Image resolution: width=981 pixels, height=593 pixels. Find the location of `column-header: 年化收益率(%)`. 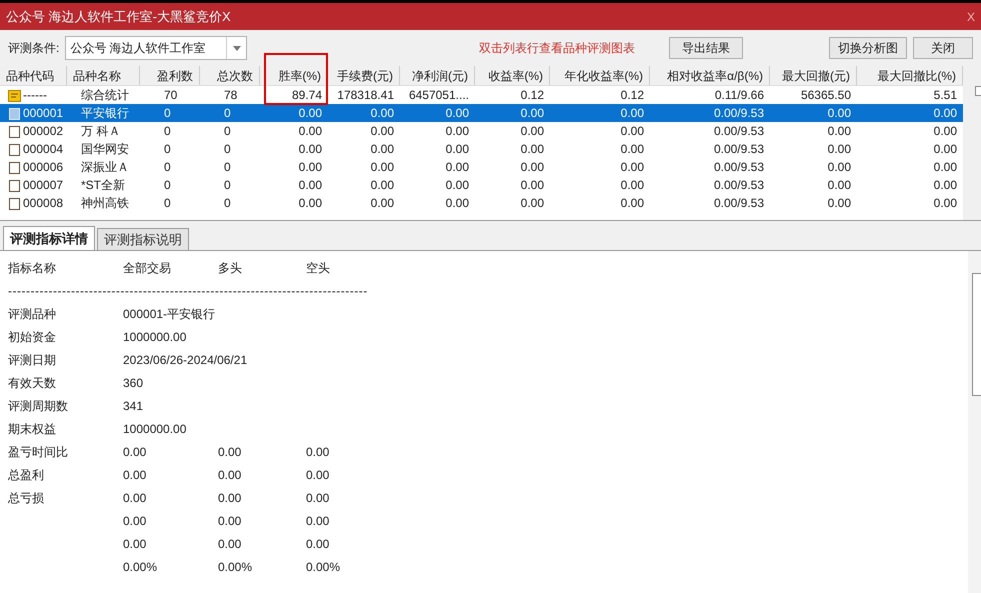

column-header: 年化收益率(%) is located at coordinates (603, 75).